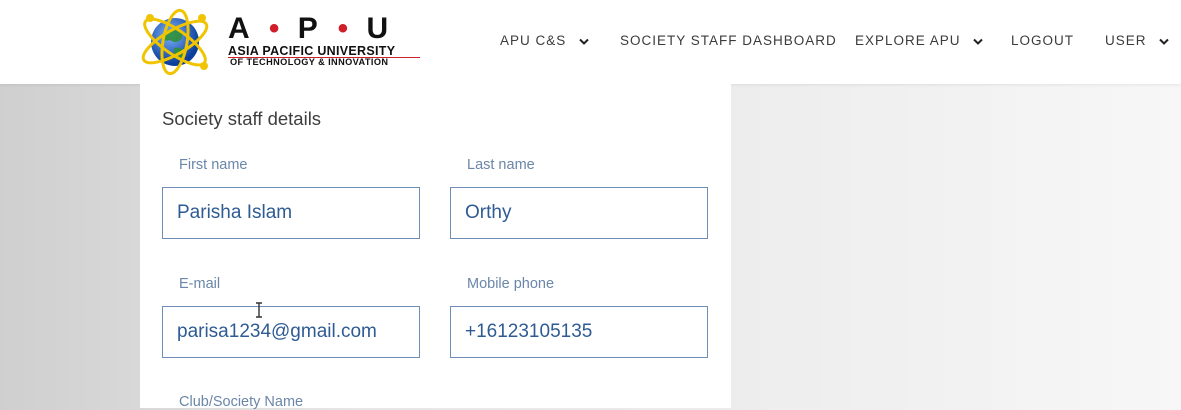 This screenshot has height=410, width=1181. I want to click on first-name-input, so click(291, 213).